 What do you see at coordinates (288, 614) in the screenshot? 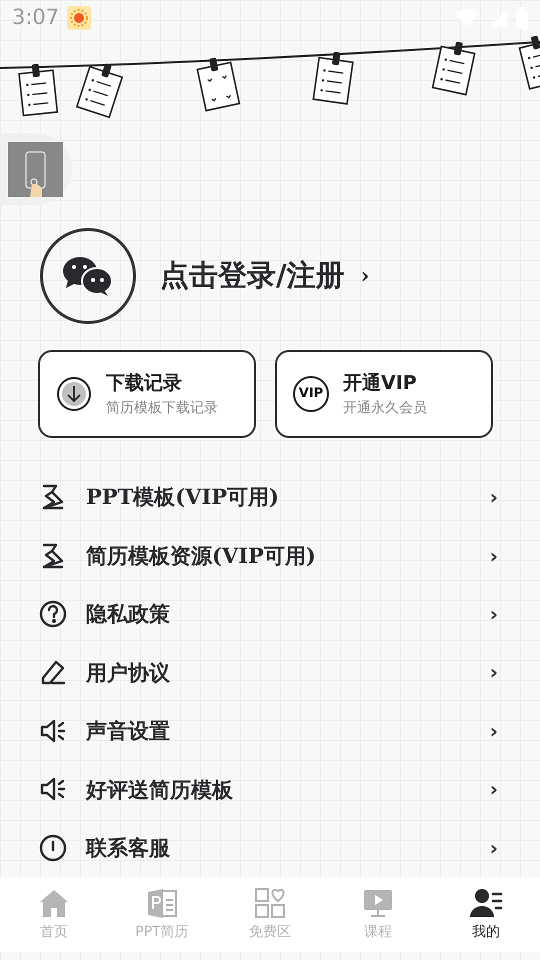
I see `menu-item: 隐私政策` at bounding box center [288, 614].